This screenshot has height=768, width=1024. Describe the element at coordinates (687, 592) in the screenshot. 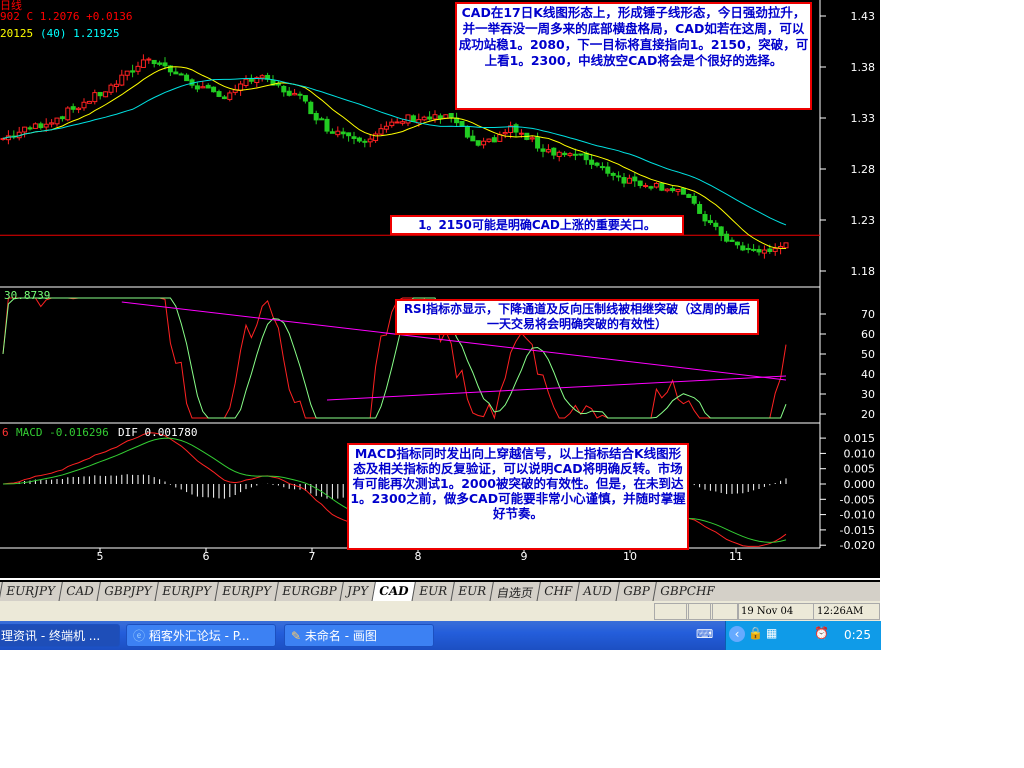

I see `tab-gbpchf: GBPCHF` at that location.